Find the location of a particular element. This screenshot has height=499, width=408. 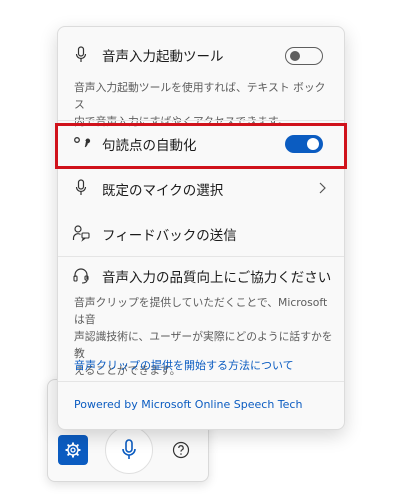

improve-label: 音声入力の品質向上にご協力ください is located at coordinates (217, 278).